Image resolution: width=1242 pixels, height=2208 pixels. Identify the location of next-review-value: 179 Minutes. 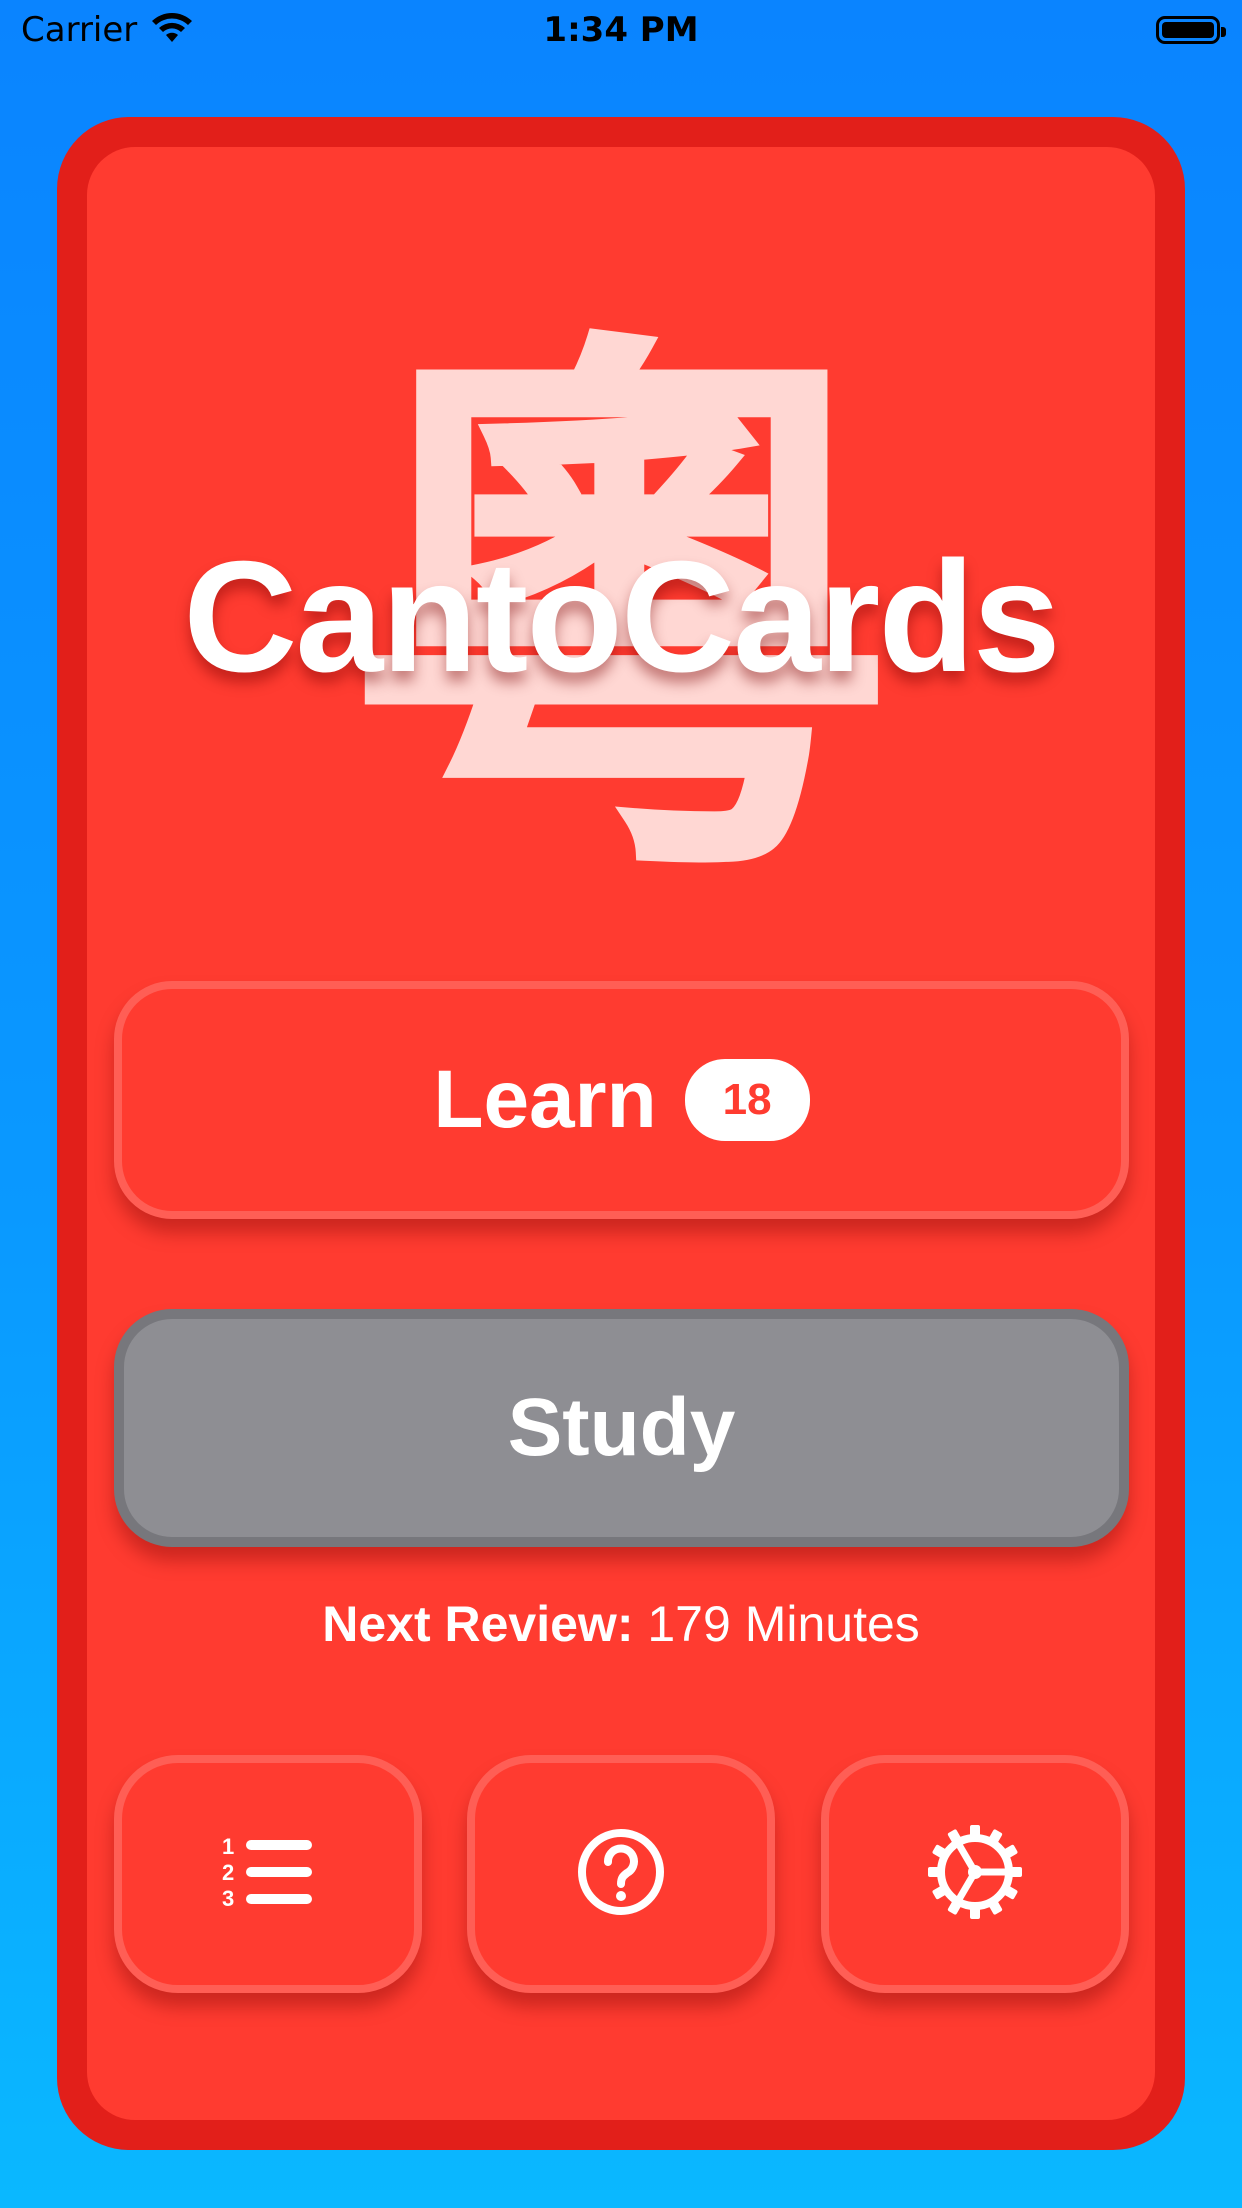
(783, 1624).